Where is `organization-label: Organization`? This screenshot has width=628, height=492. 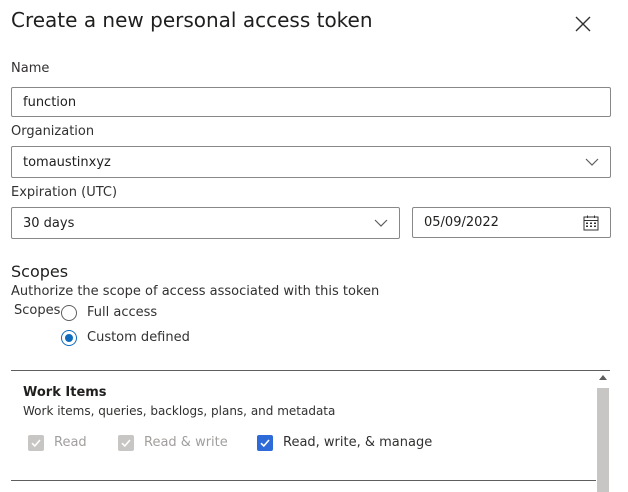
organization-label: Organization is located at coordinates (53, 131).